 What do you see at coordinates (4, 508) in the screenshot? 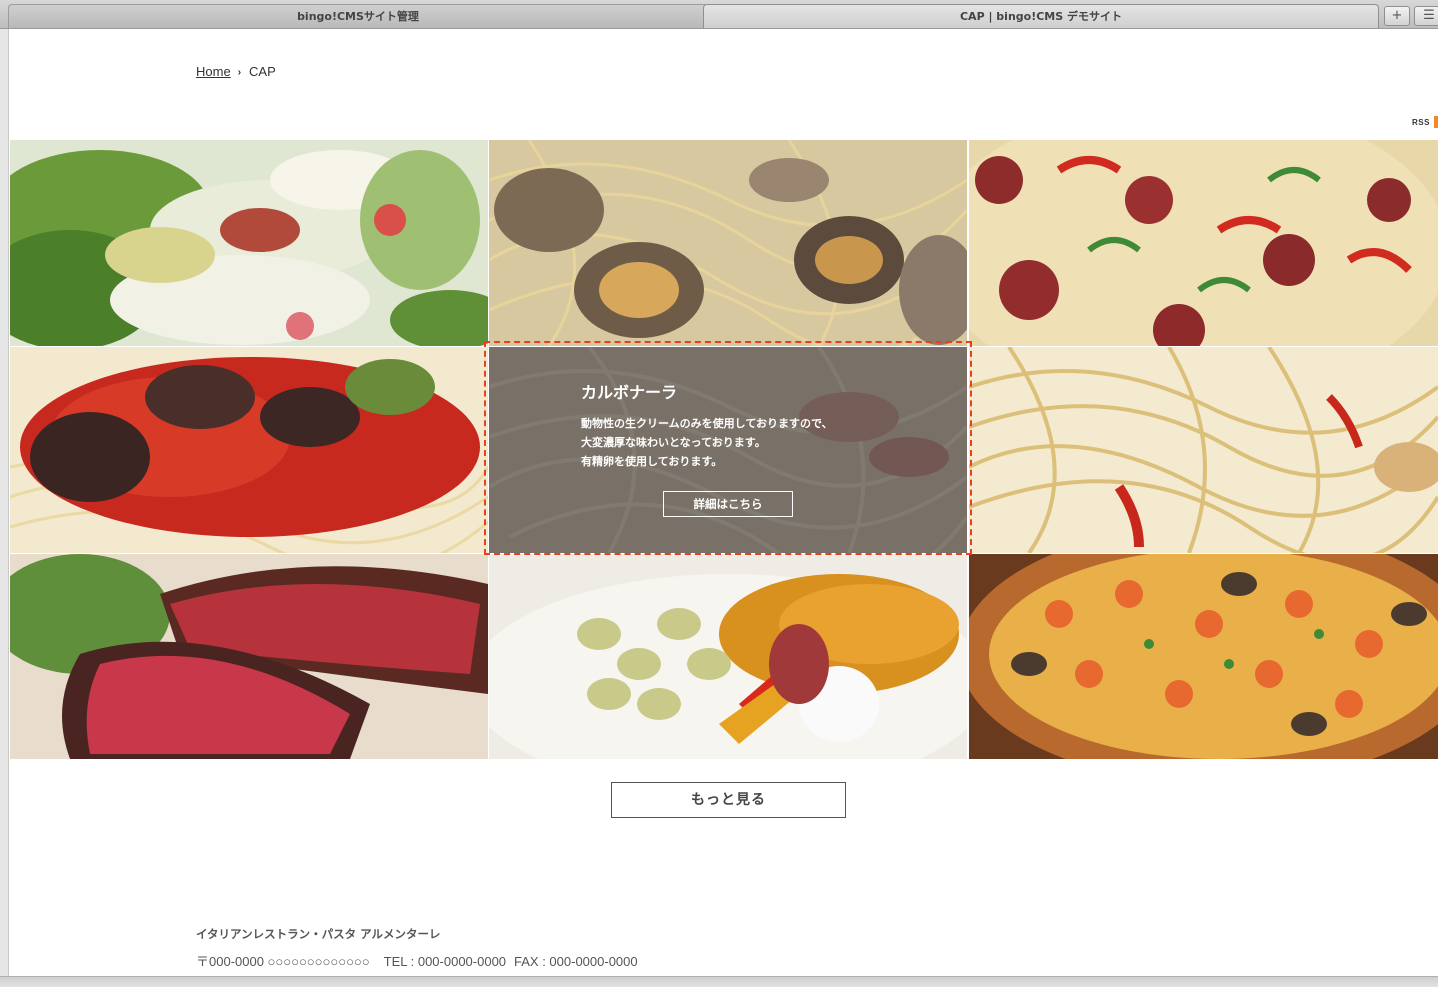
I see `window-frame-left` at bounding box center [4, 508].